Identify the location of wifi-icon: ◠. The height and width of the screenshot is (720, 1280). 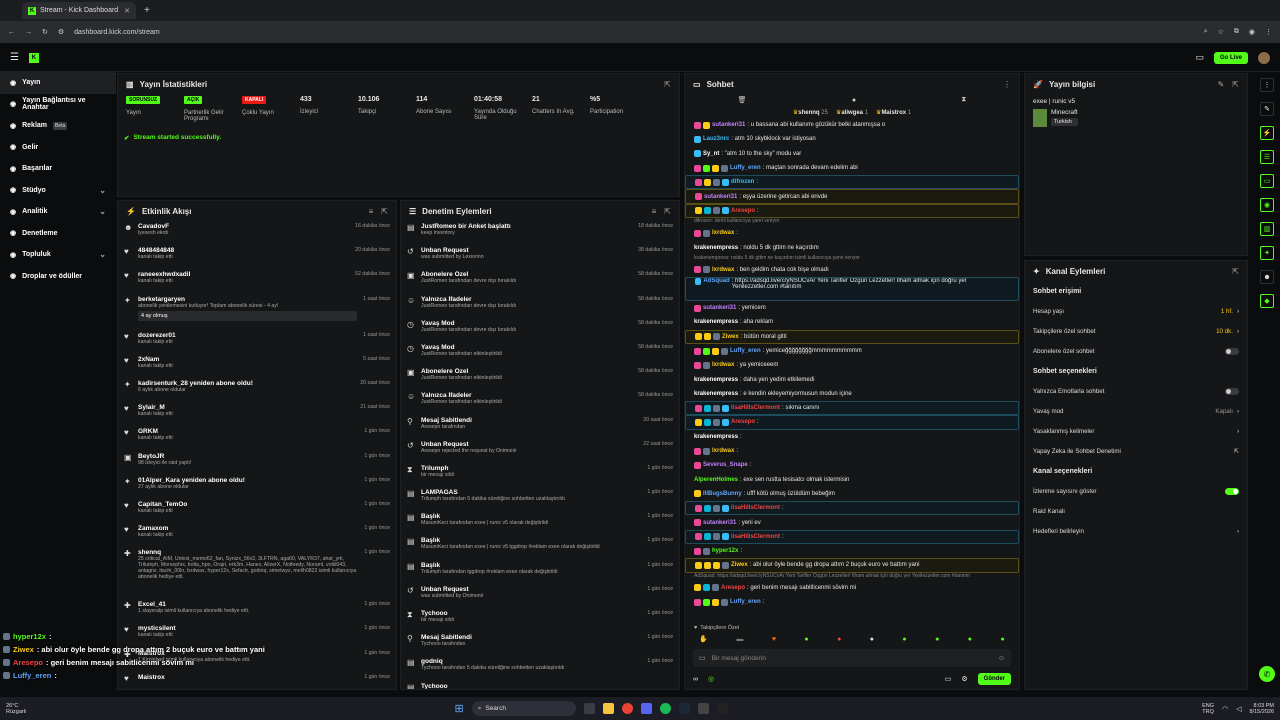
(1225, 709).